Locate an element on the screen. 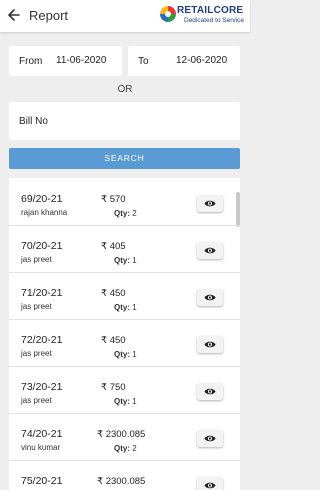 The image size is (320, 490). app-bar: Report RETAILCORE Dedicated to Service is located at coordinates (125, 16).